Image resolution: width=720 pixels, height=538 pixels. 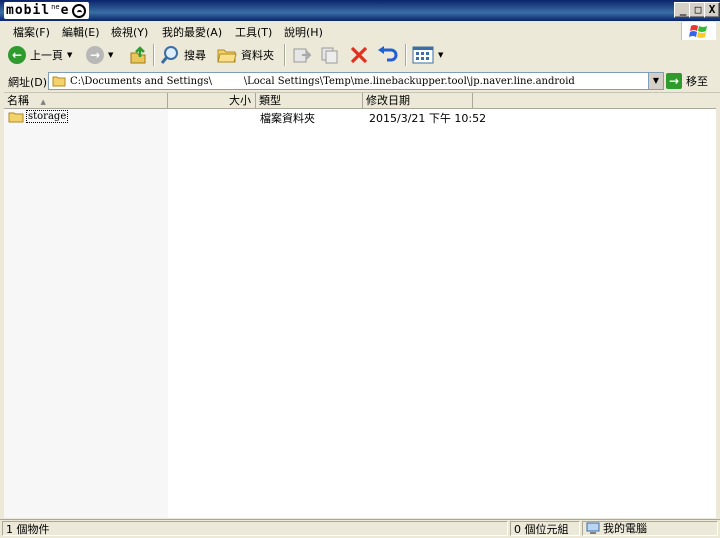 What do you see at coordinates (593, 528) in the screenshot?
I see `my-computer-icon` at bounding box center [593, 528].